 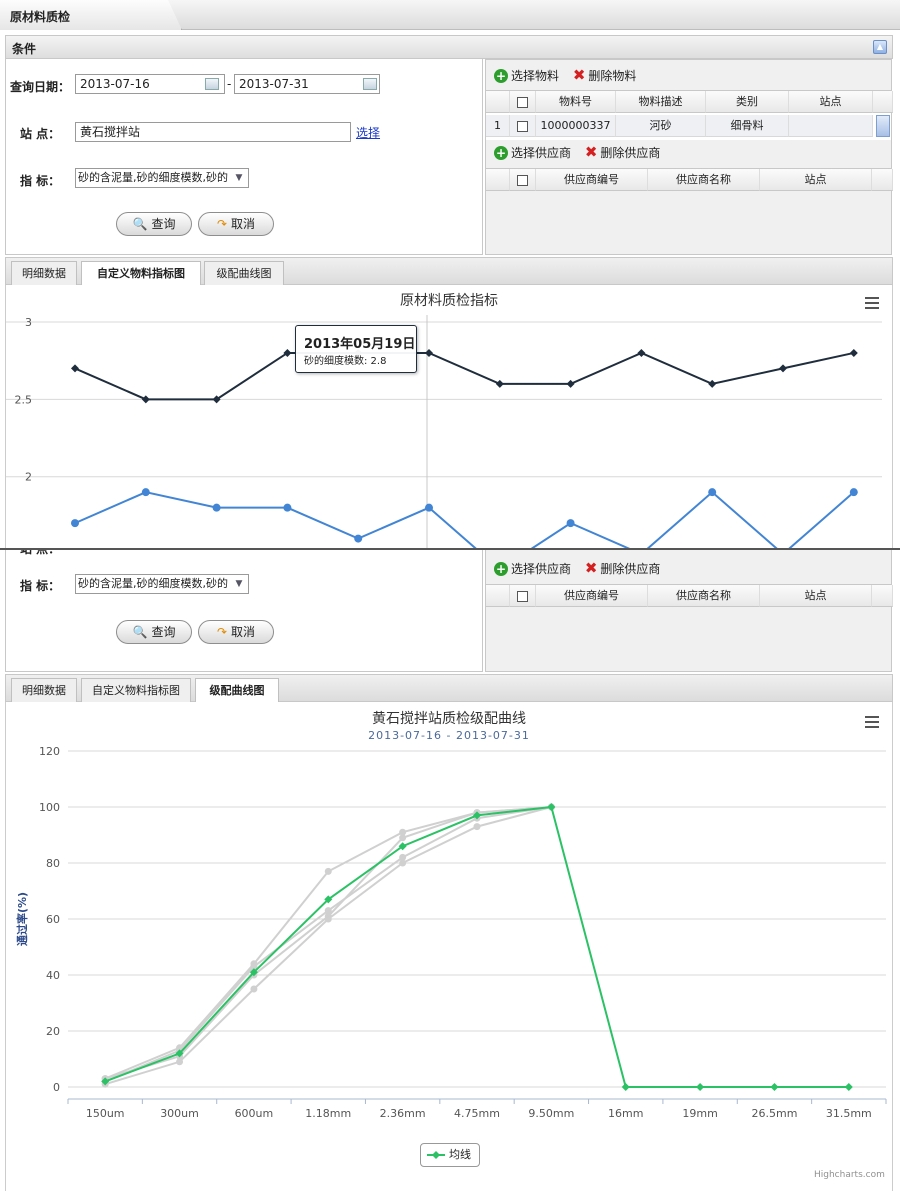 I want to click on y-tick-label: 3, so click(x=28, y=322).